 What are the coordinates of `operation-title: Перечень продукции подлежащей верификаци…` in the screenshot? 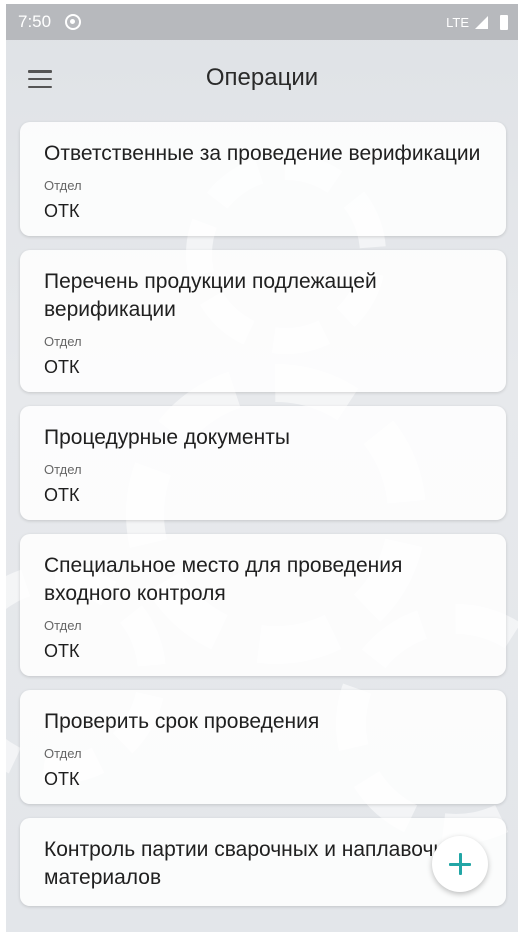 It's located at (210, 295).